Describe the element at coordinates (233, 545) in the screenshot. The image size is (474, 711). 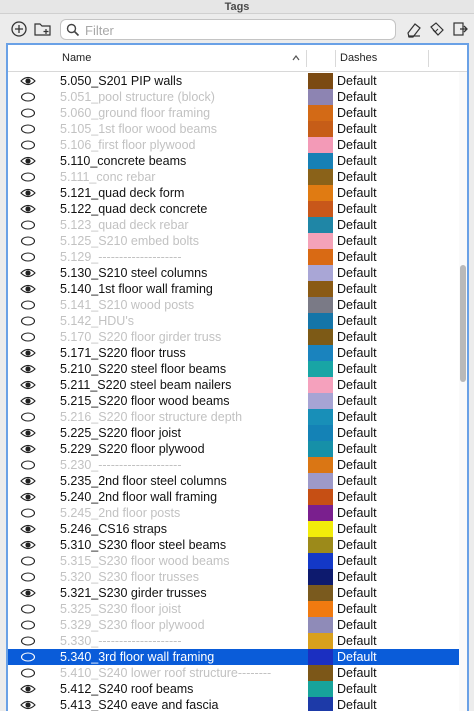
I see `table-row: 5.310_S230 floor steel beams Default` at that location.